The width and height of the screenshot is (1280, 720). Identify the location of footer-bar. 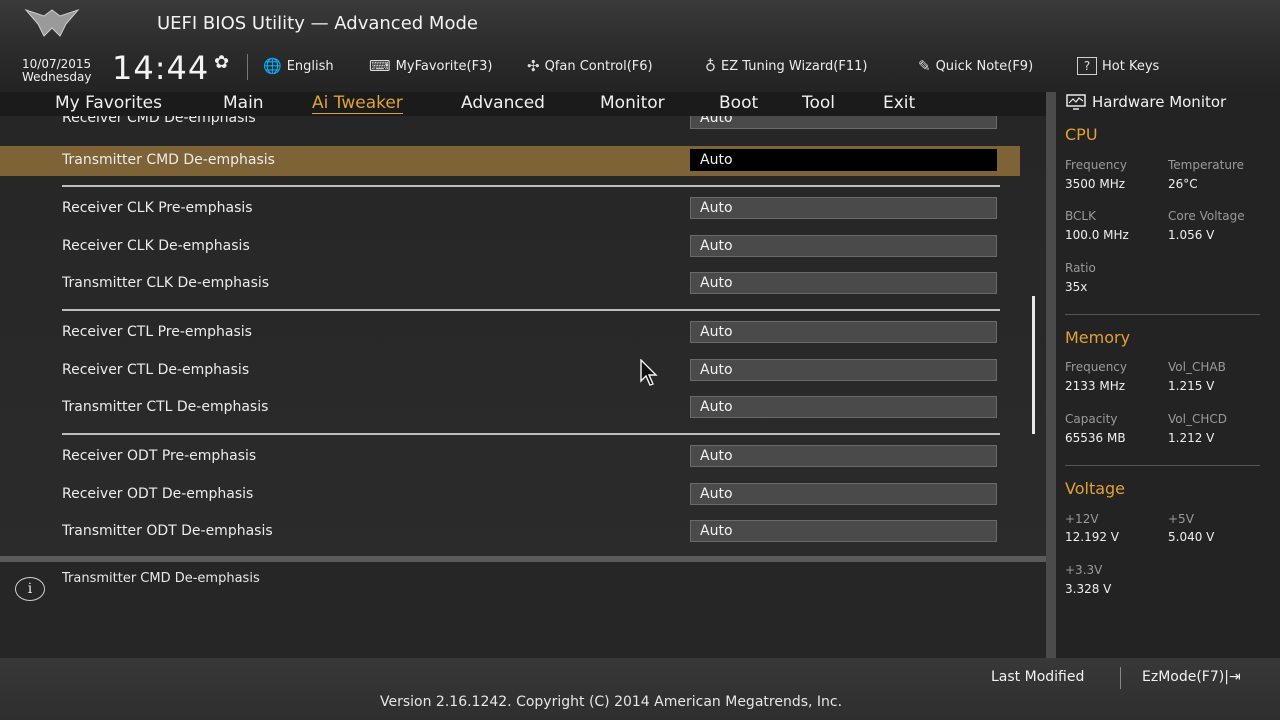
(640, 689).